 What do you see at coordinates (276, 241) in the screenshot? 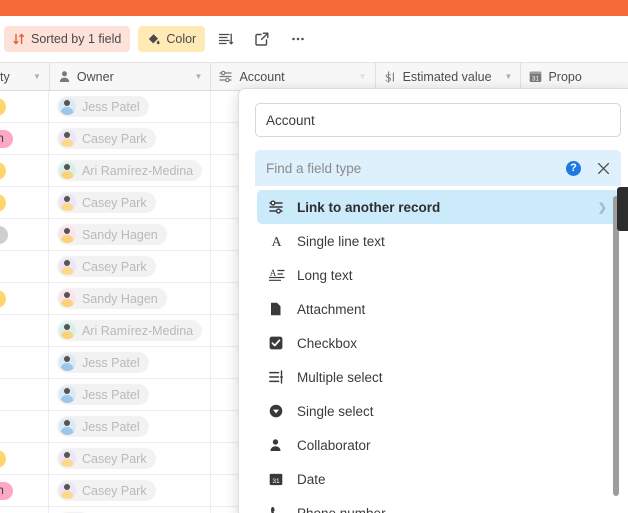
I see `svg-text: A` at bounding box center [276, 241].